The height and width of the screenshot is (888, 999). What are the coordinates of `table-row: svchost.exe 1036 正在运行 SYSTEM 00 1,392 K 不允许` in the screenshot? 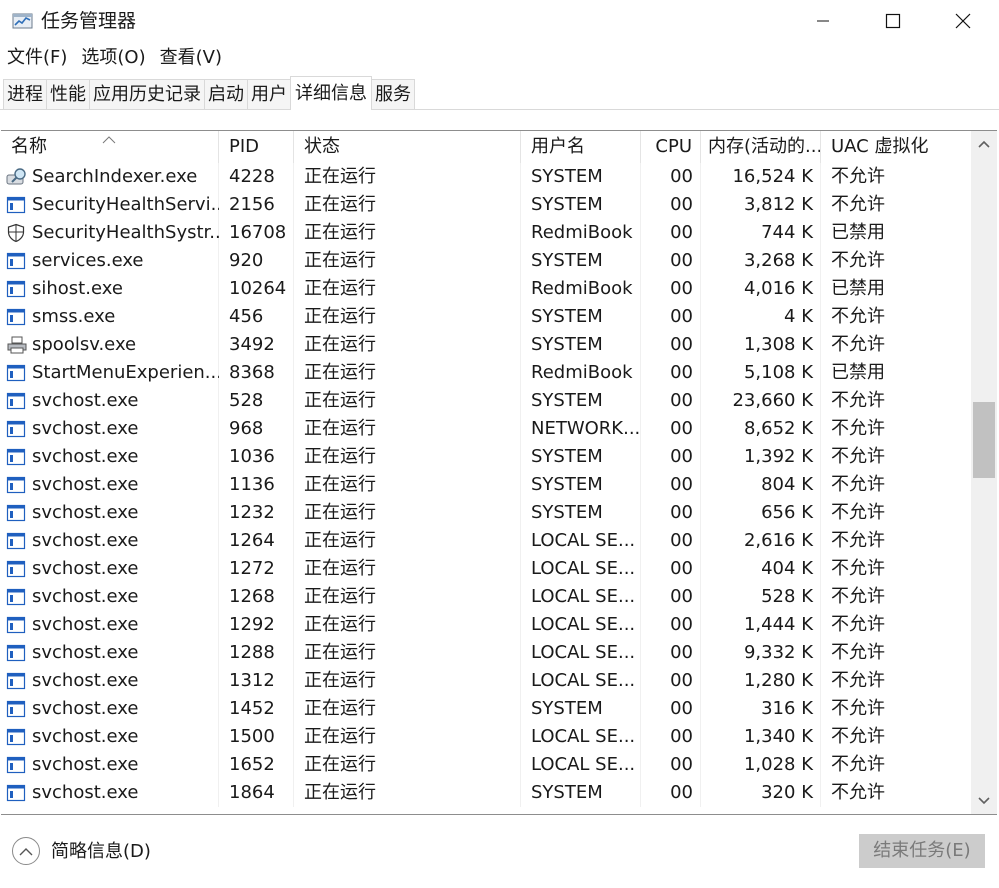 It's located at (486, 457).